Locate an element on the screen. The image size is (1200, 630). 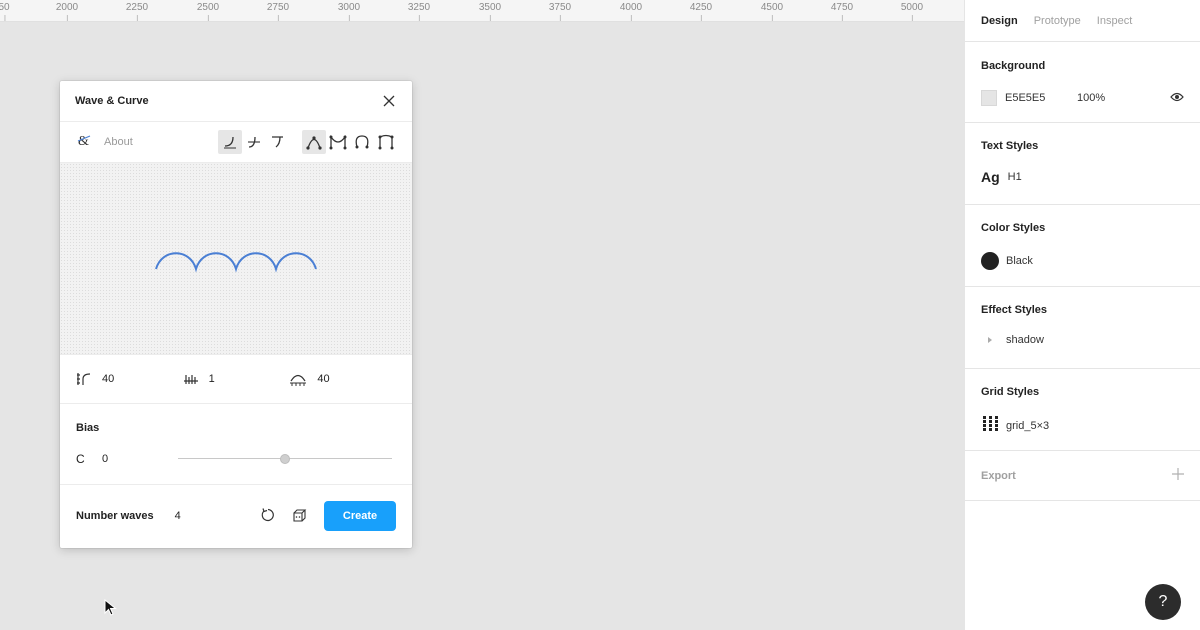
bias-title: Bias is located at coordinates (88, 428).